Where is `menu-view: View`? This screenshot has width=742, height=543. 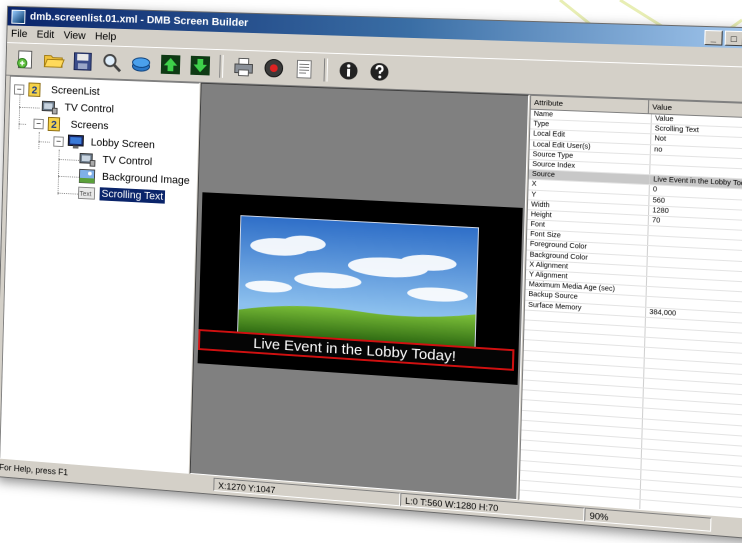 menu-view: View is located at coordinates (74, 36).